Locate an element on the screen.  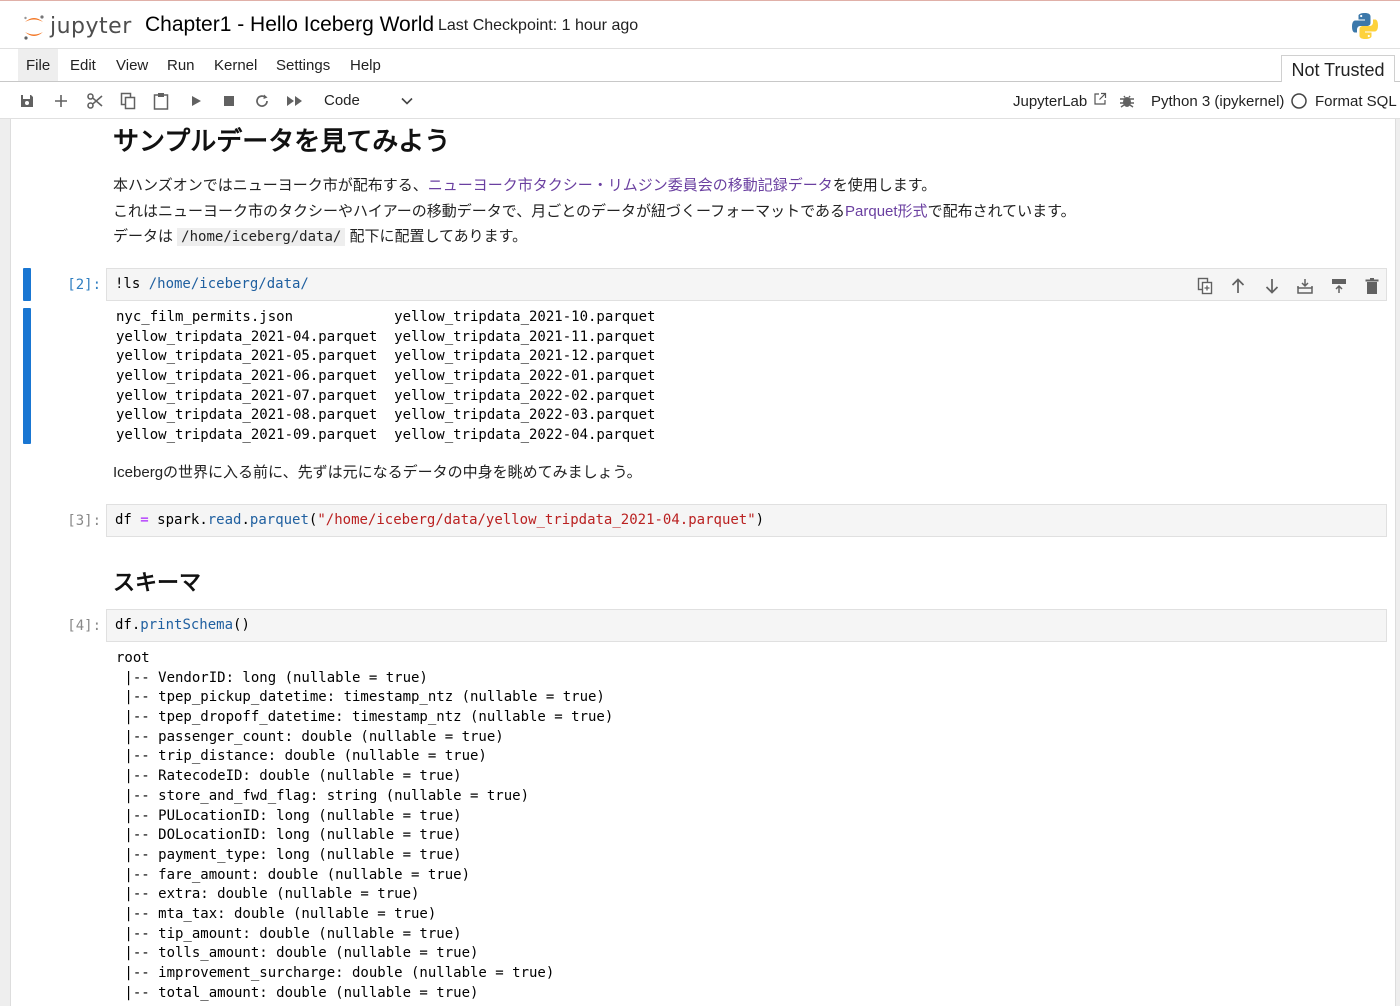
kernel-name: Python 3 (ipykernel) is located at coordinates (1217, 100).